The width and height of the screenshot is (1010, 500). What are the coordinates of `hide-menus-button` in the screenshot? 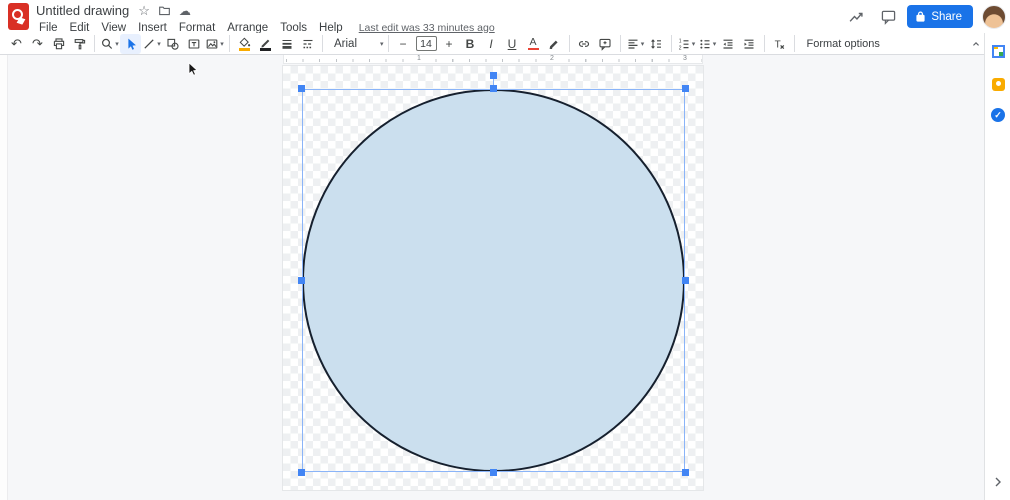 It's located at (975, 44).